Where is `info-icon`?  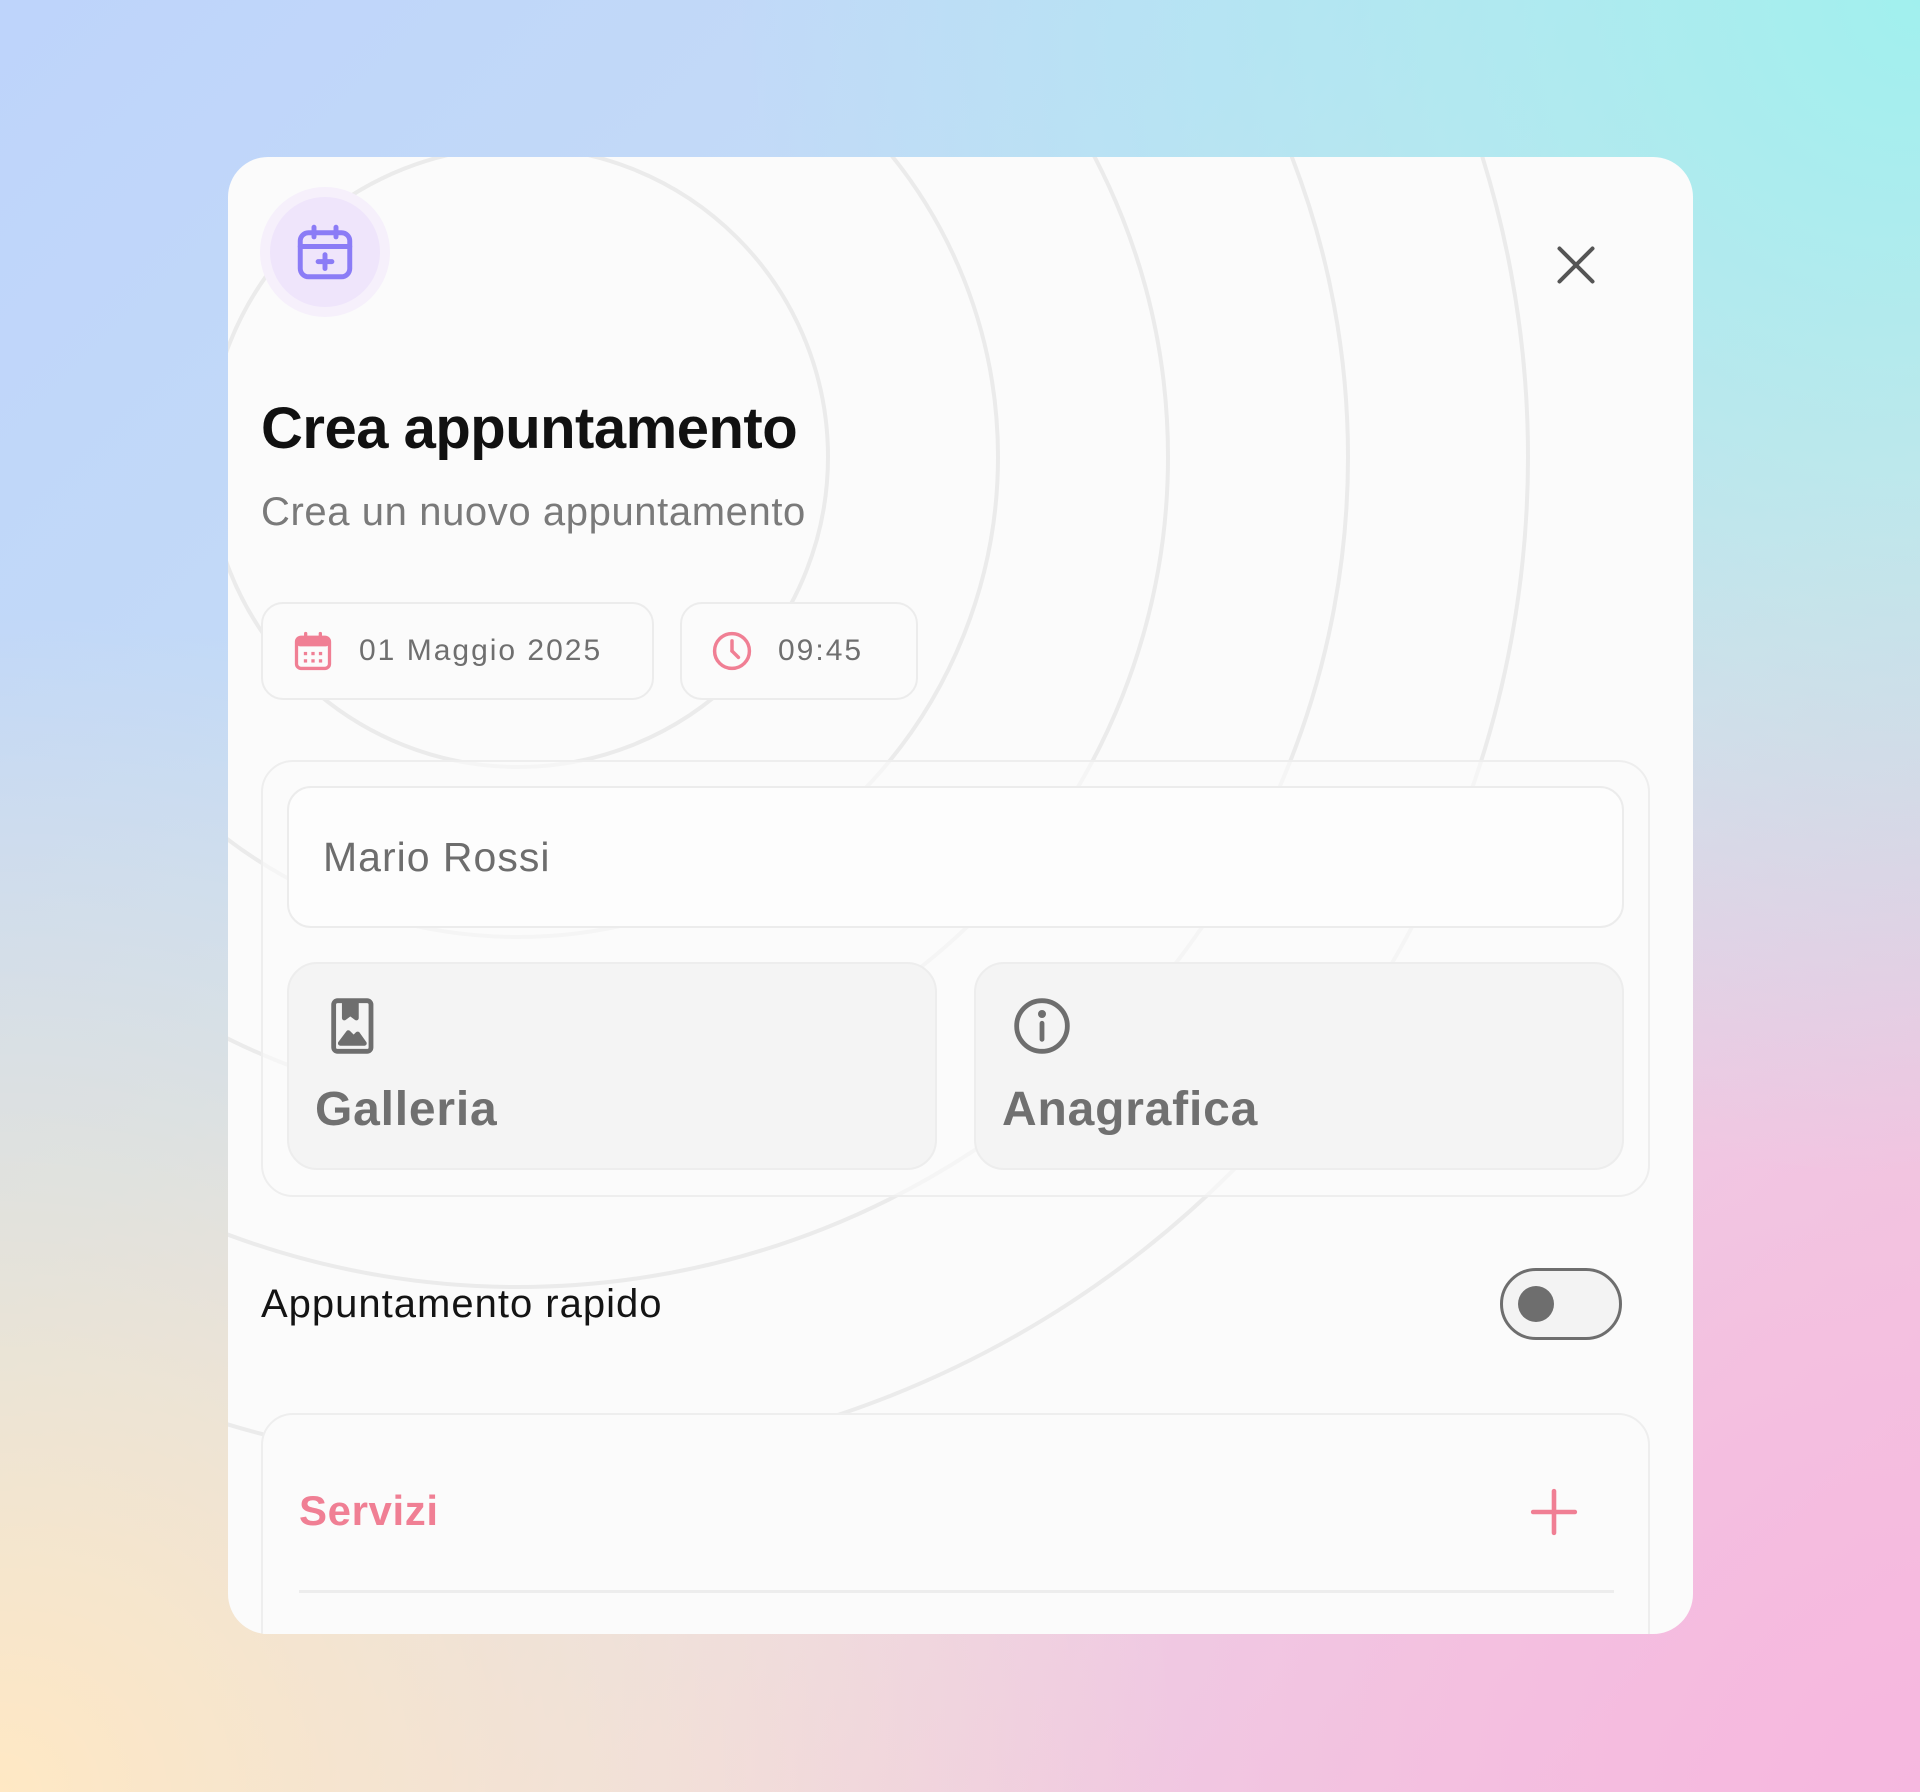
info-icon is located at coordinates (1042, 1026).